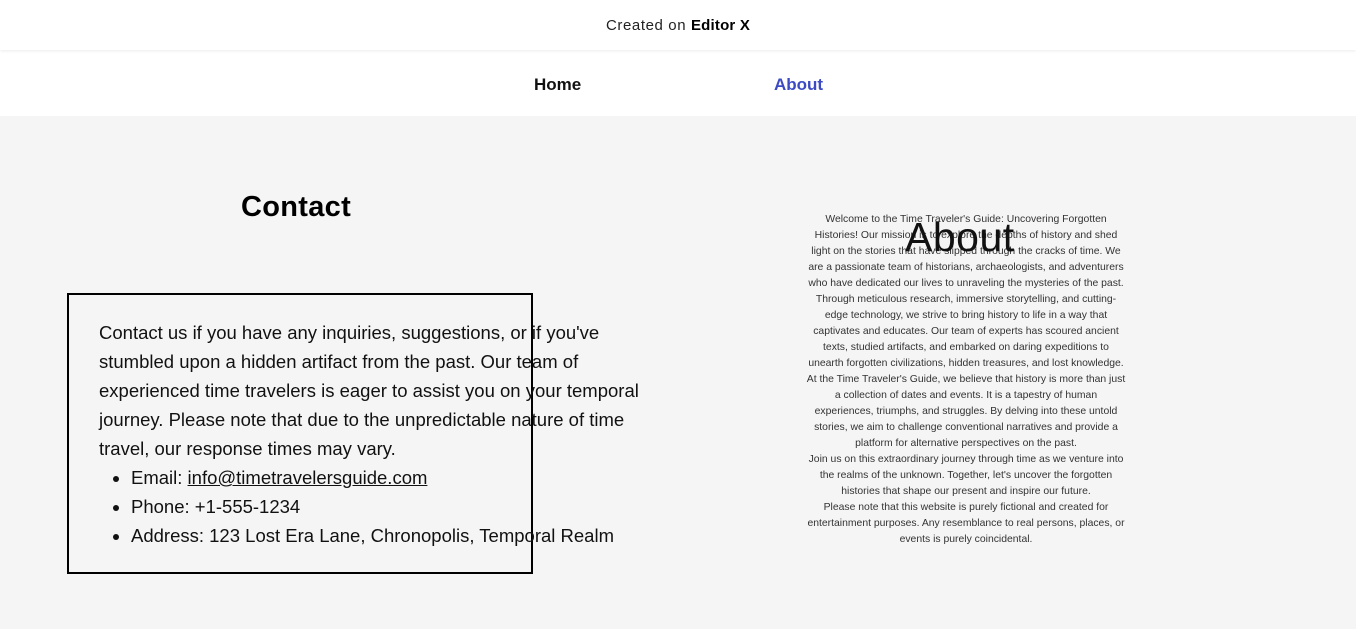 This screenshot has height=629, width=1356. I want to click on contact-email-item: Email: info@timetravelersguide.com, so click(402, 477).